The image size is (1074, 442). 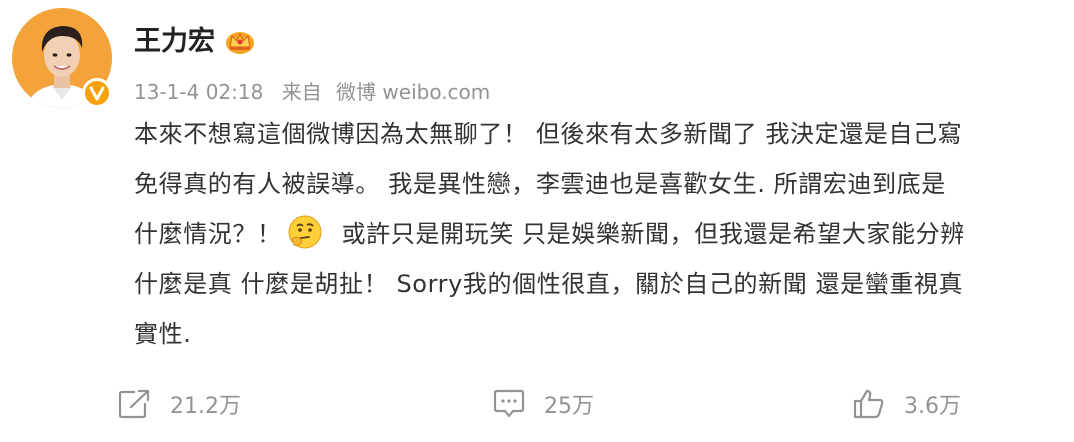 What do you see at coordinates (163, 334) in the screenshot?
I see `content-line: 實性.` at bounding box center [163, 334].